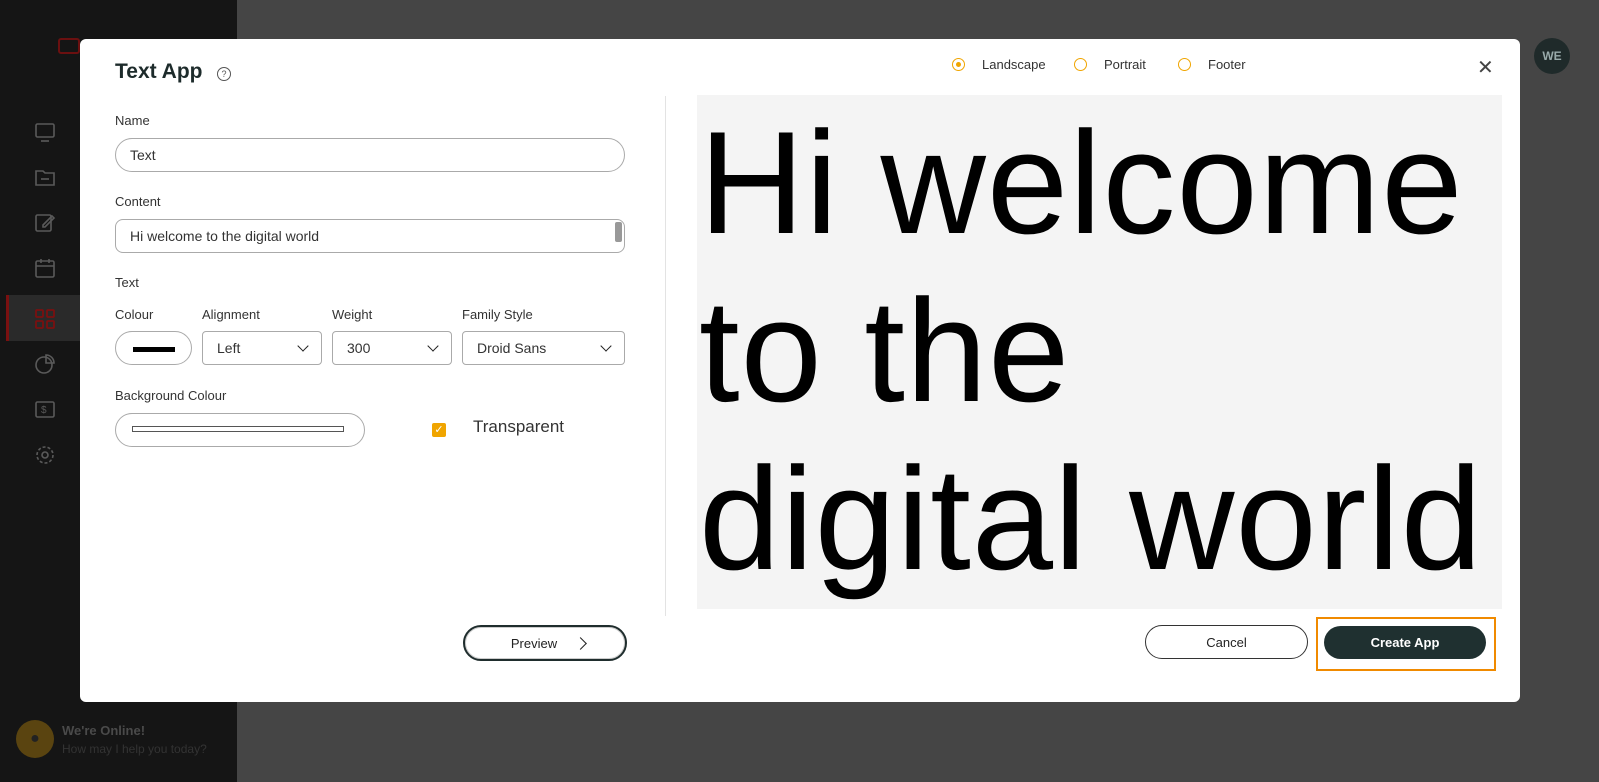 This screenshot has height=782, width=1599. Describe the element at coordinates (1226, 642) in the screenshot. I see `cancel-button: Cancel` at that location.